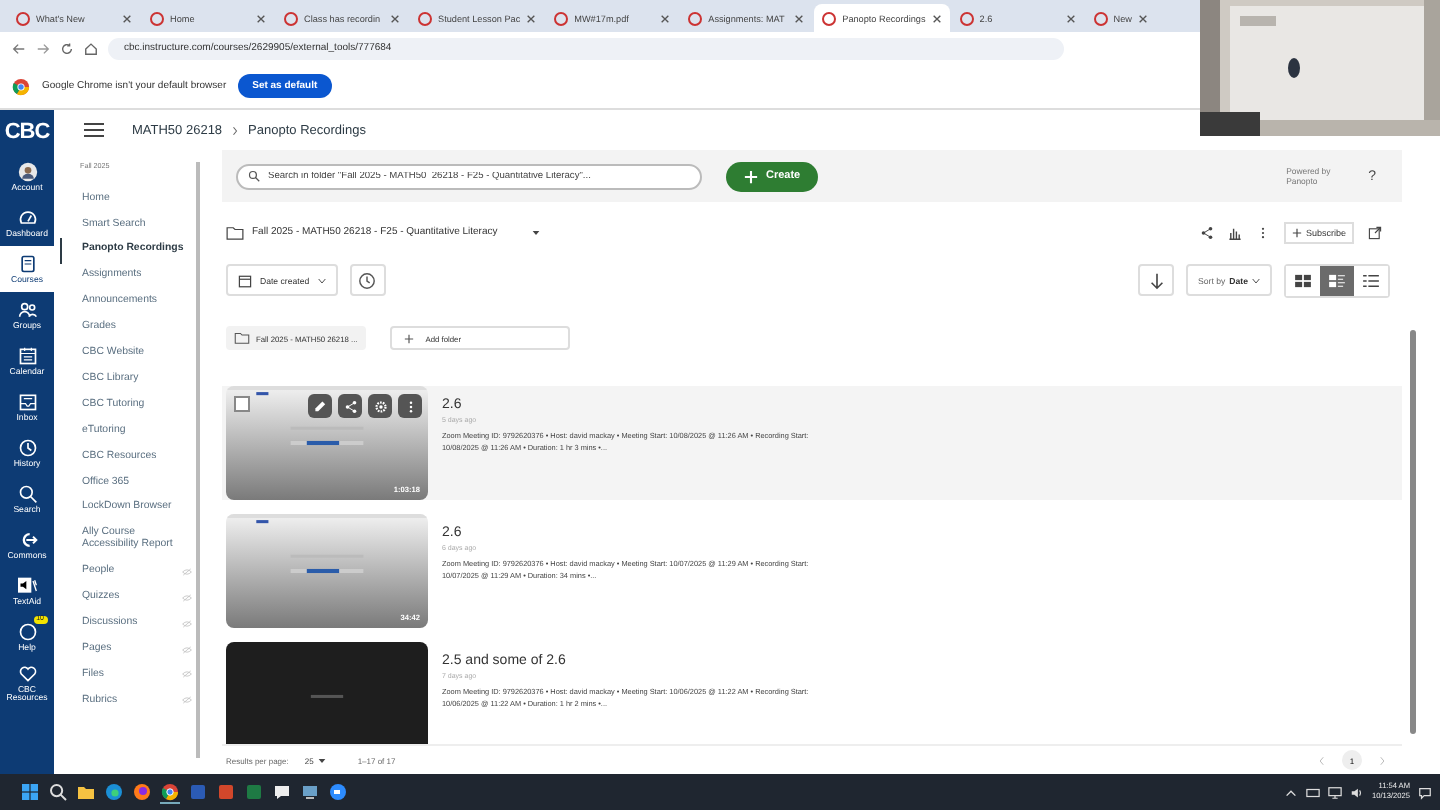 The height and width of the screenshot is (810, 1440). I want to click on sort-direction-button, so click(1156, 280).